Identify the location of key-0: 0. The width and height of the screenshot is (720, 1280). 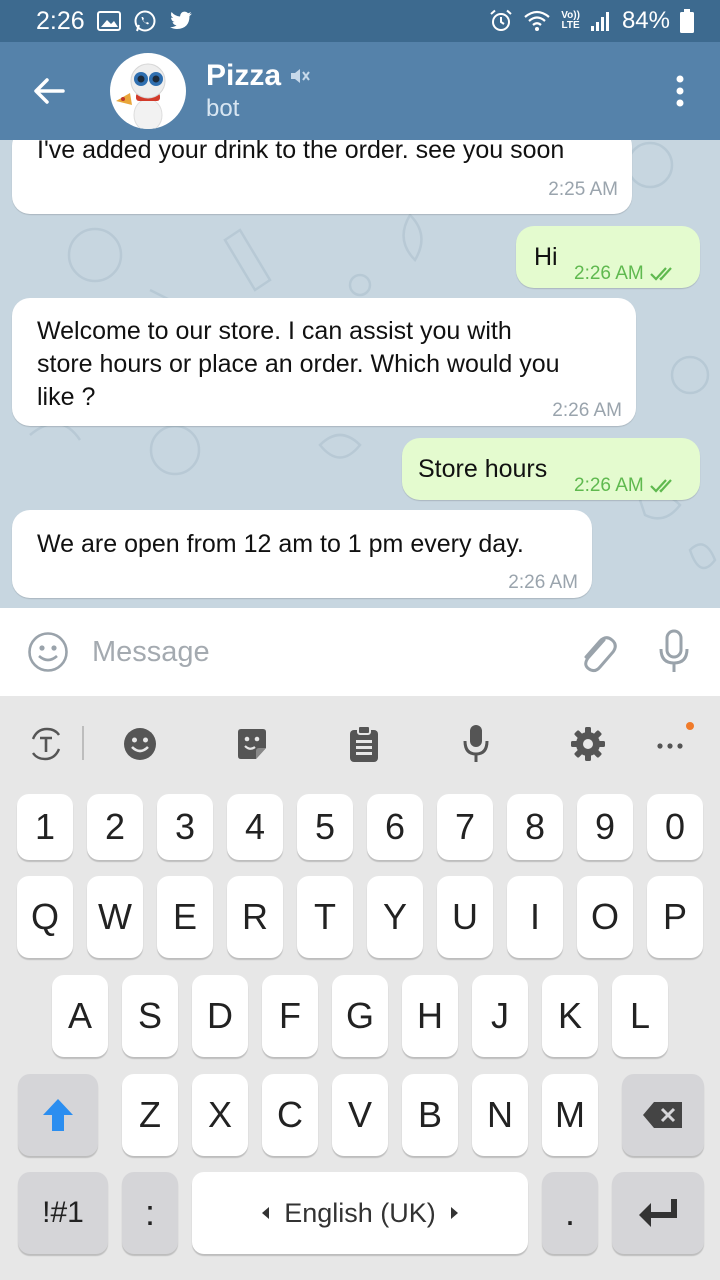
(675, 827).